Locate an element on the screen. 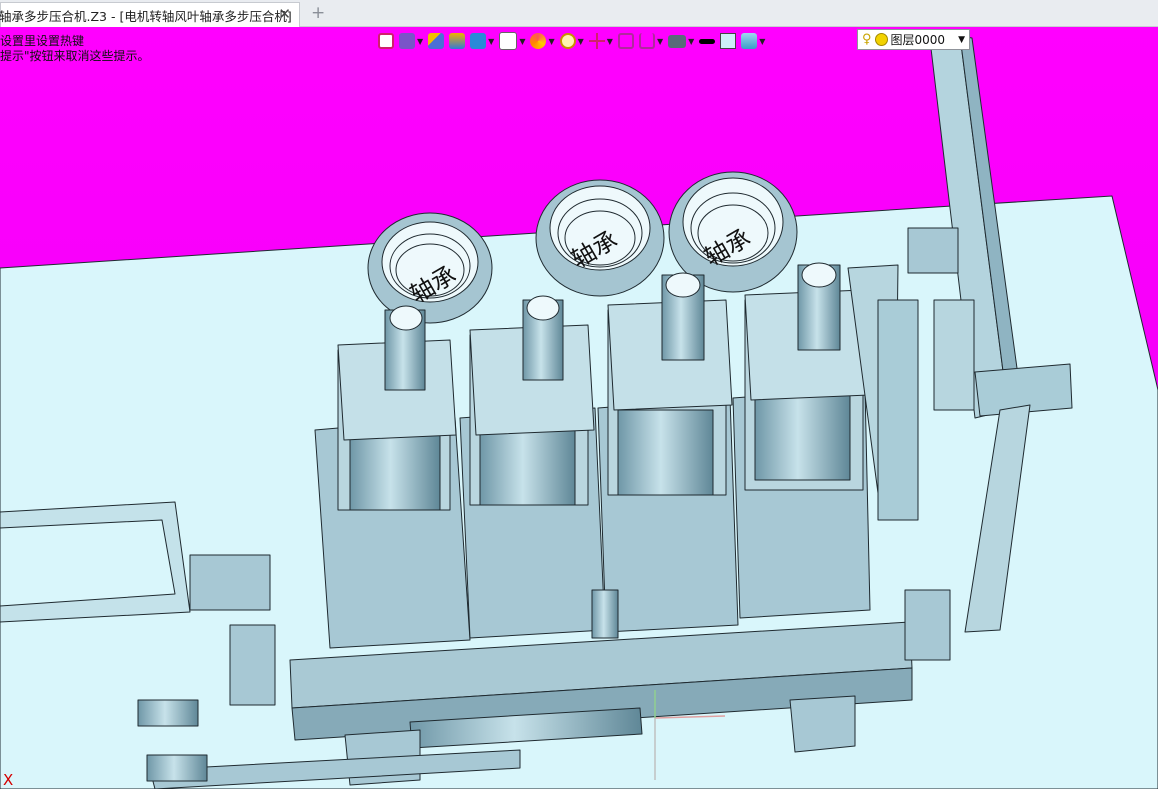 Image resolution: width=1158 pixels, height=789 pixels. section-icon is located at coordinates (646, 41).